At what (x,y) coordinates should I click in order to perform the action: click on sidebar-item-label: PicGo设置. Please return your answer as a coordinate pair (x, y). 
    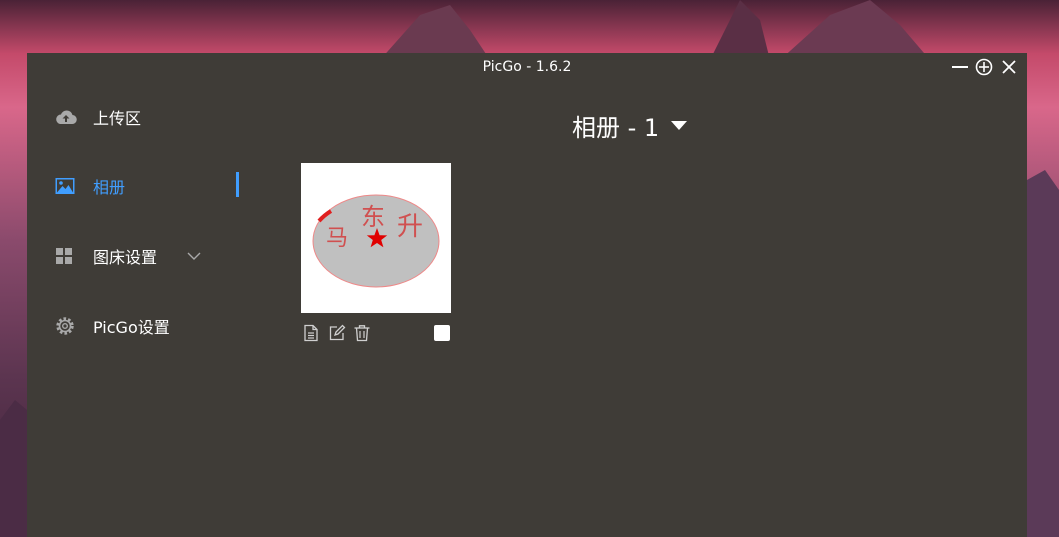
    Looking at the image, I should click on (131, 327).